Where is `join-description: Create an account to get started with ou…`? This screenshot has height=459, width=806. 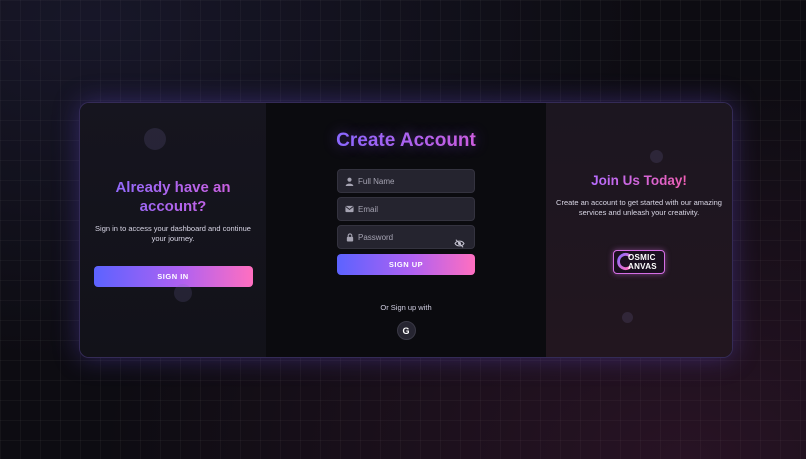
join-description: Create an account to get started with ou… is located at coordinates (639, 207).